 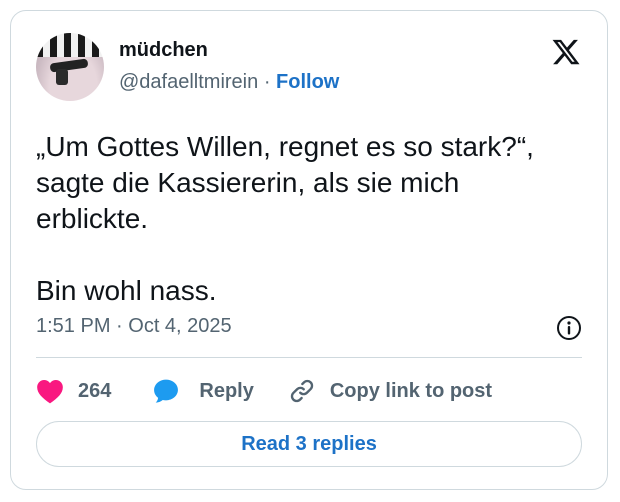 I want to click on like-count: 264, so click(x=95, y=390).